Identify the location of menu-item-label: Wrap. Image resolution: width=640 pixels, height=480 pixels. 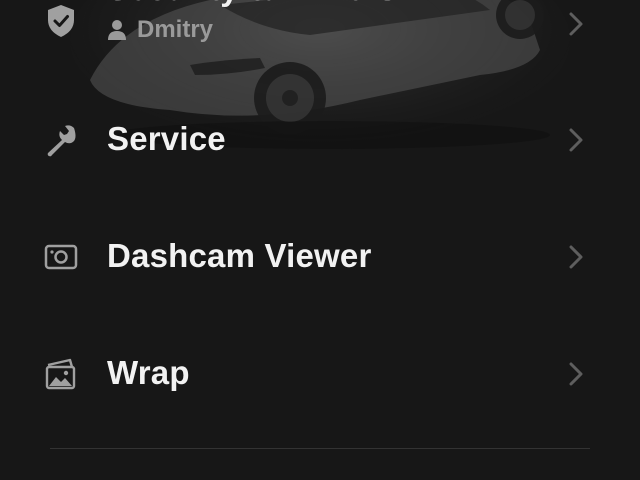
(148, 372).